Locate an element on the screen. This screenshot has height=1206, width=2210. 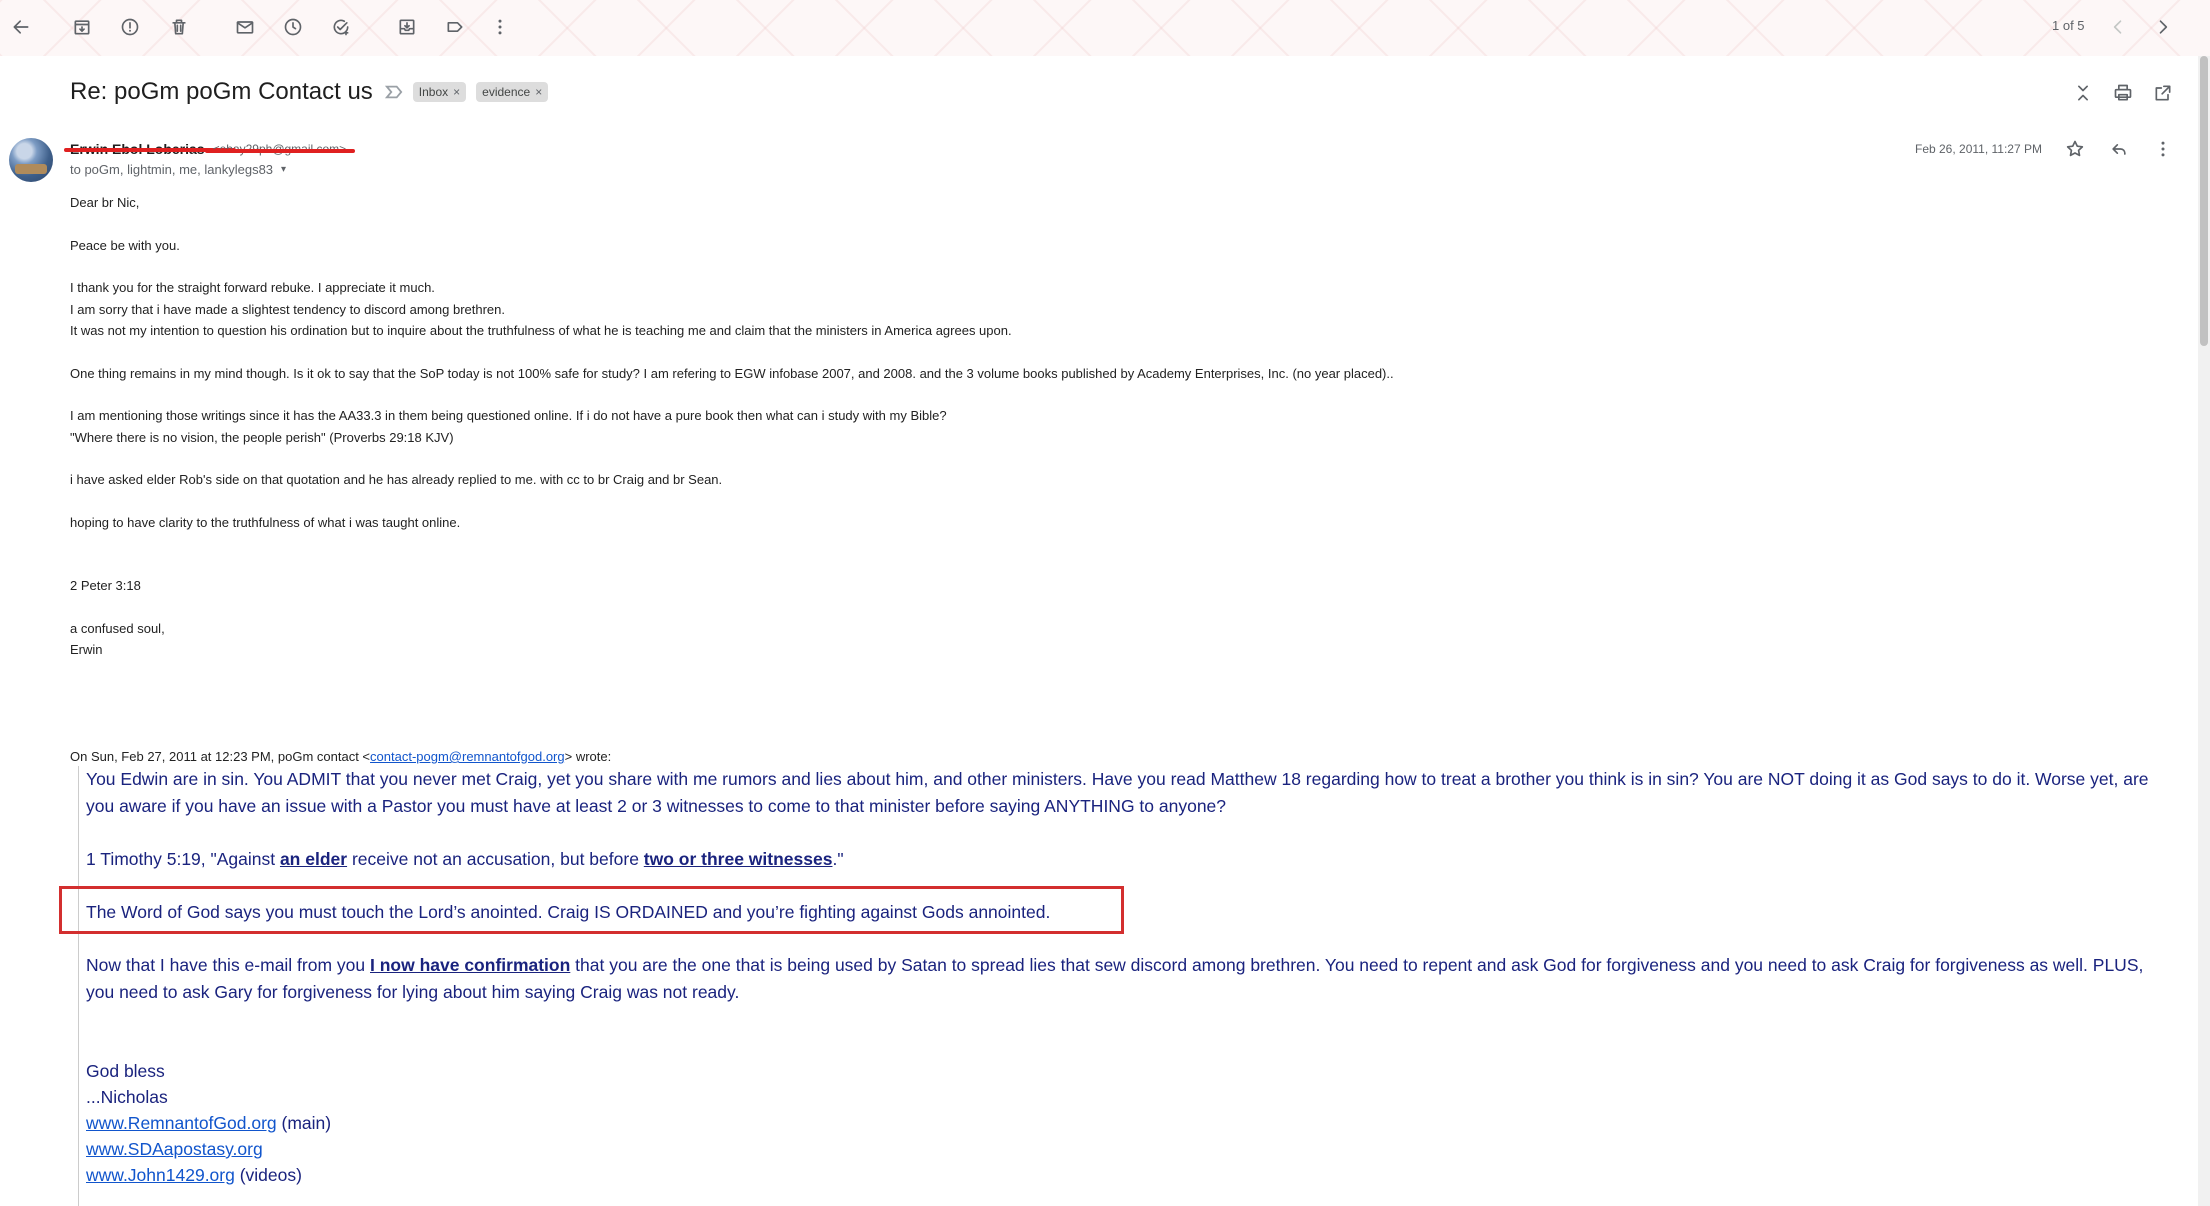
body-line: Peace be with you. is located at coordinates (125, 245).